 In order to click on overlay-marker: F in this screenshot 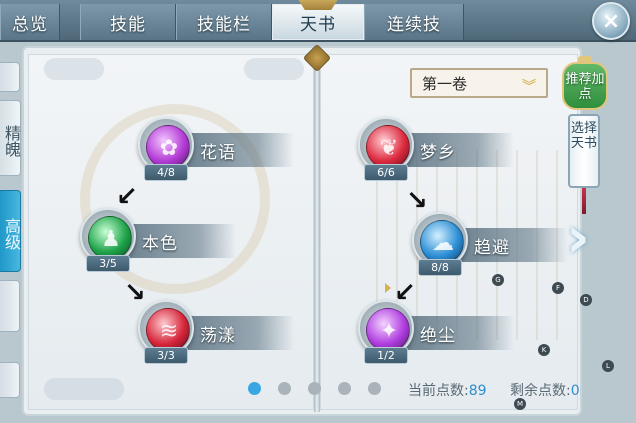, I will do `click(558, 288)`.